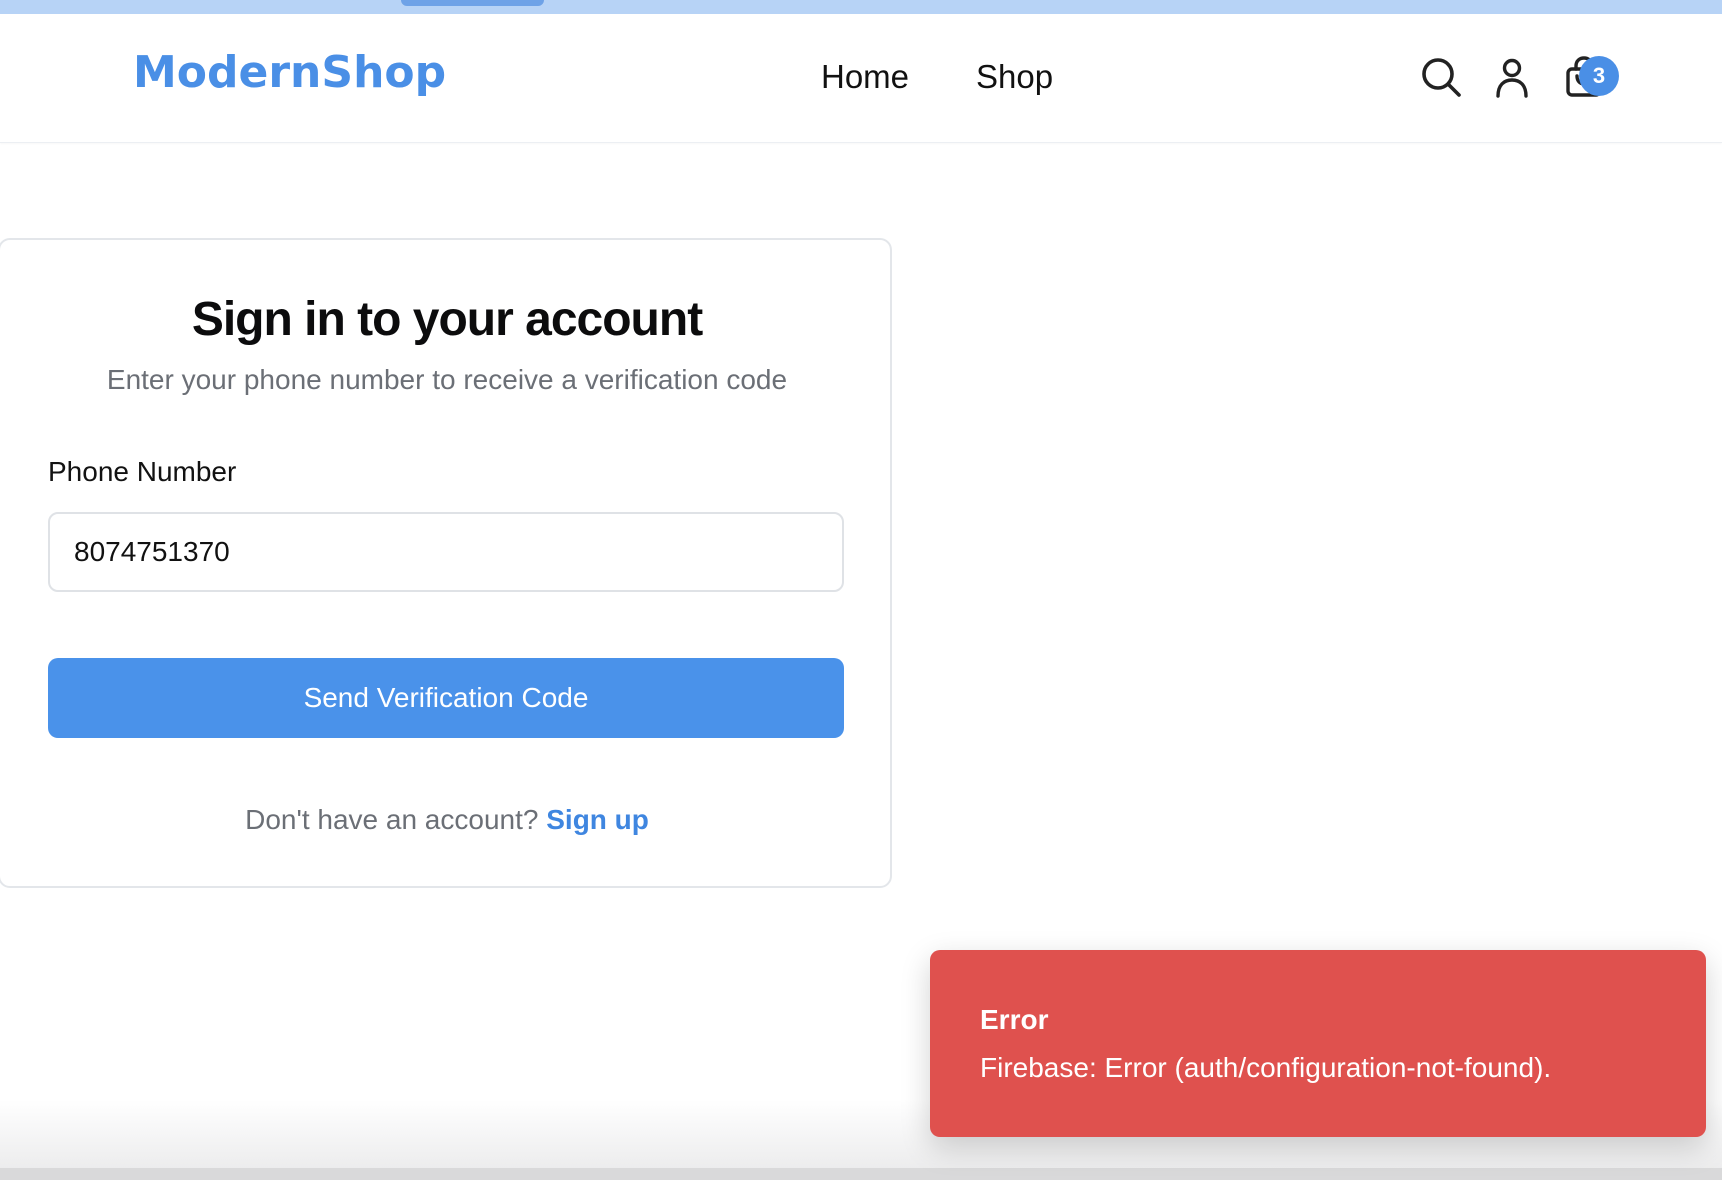 This screenshot has height=1180, width=1722. I want to click on nav-shop: Shop, so click(1014, 77).